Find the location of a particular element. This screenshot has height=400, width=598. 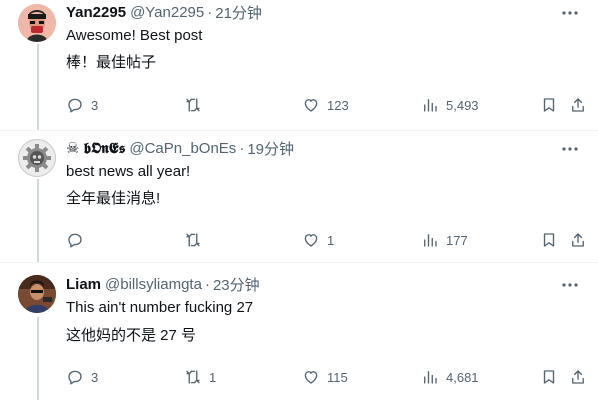

post-text-en: This ain't number fucking 27 is located at coordinates (160, 307).